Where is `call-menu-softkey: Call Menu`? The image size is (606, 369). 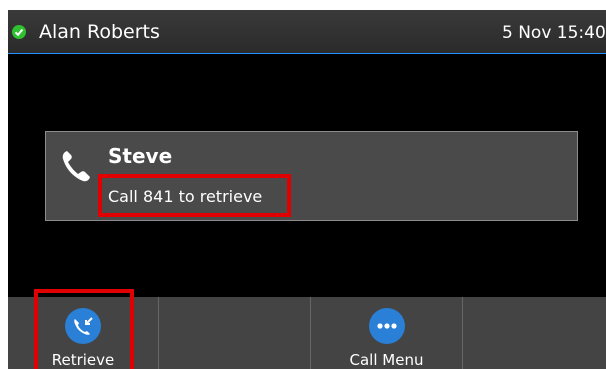 call-menu-softkey: Call Menu is located at coordinates (387, 333).